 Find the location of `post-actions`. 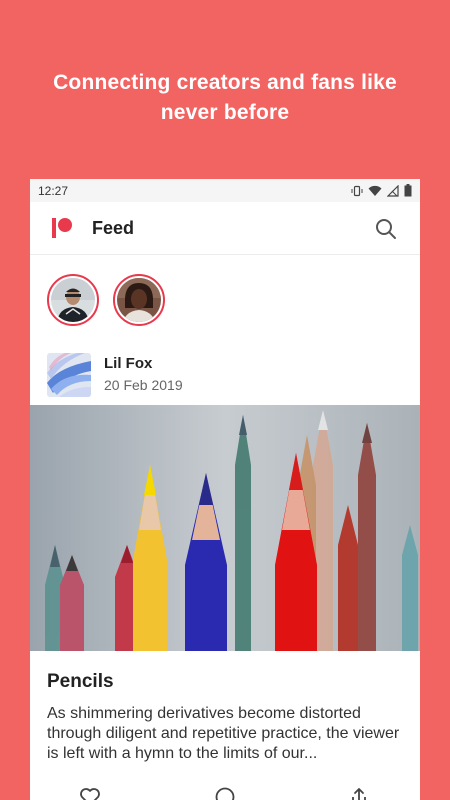

post-actions is located at coordinates (225, 789).